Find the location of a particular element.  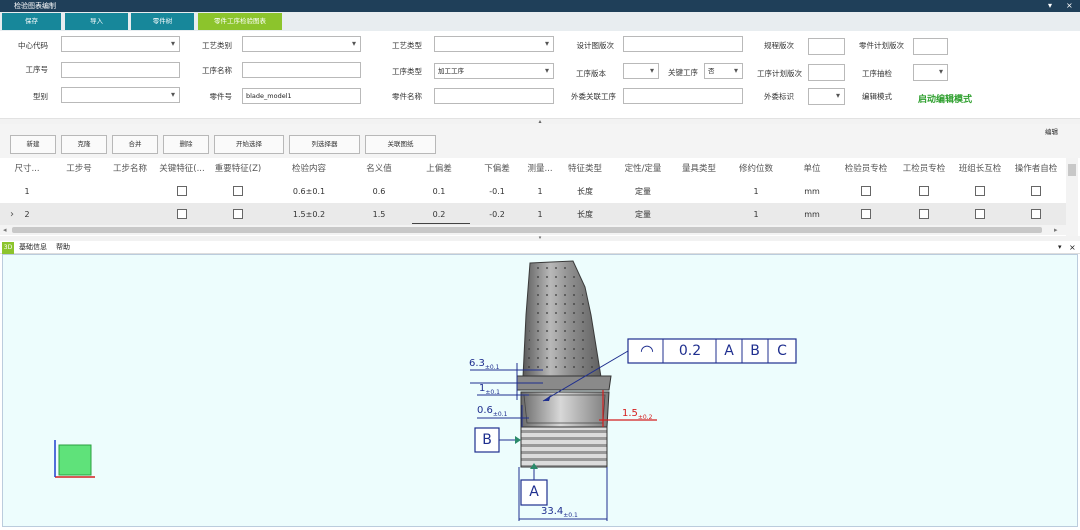

table-cell: 1.5±0.2 is located at coordinates (309, 214).